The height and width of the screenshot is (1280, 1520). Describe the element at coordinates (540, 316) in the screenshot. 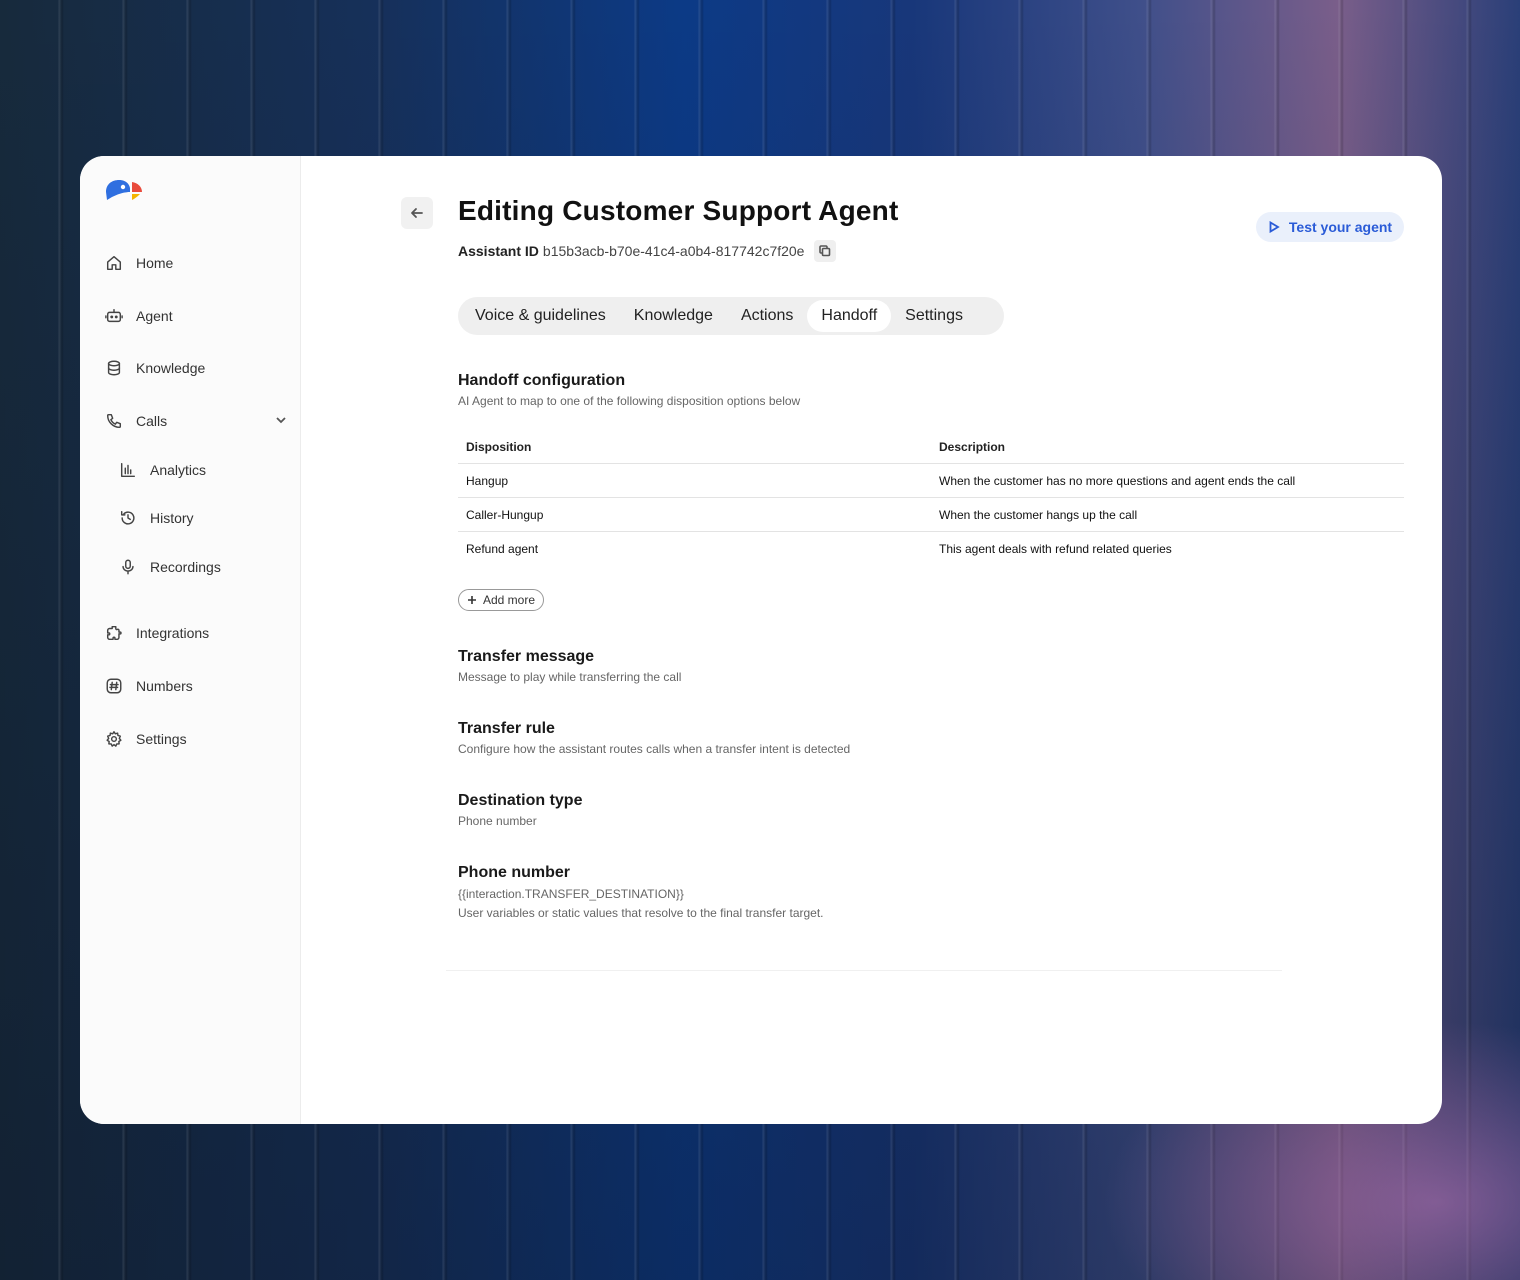

I see `tab-voice-guidelines: Voice & guidelines` at that location.